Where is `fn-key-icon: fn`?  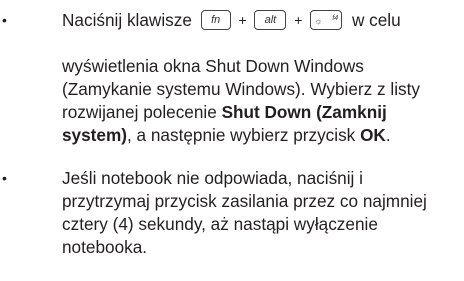 fn-key-icon: fn is located at coordinates (215, 19).